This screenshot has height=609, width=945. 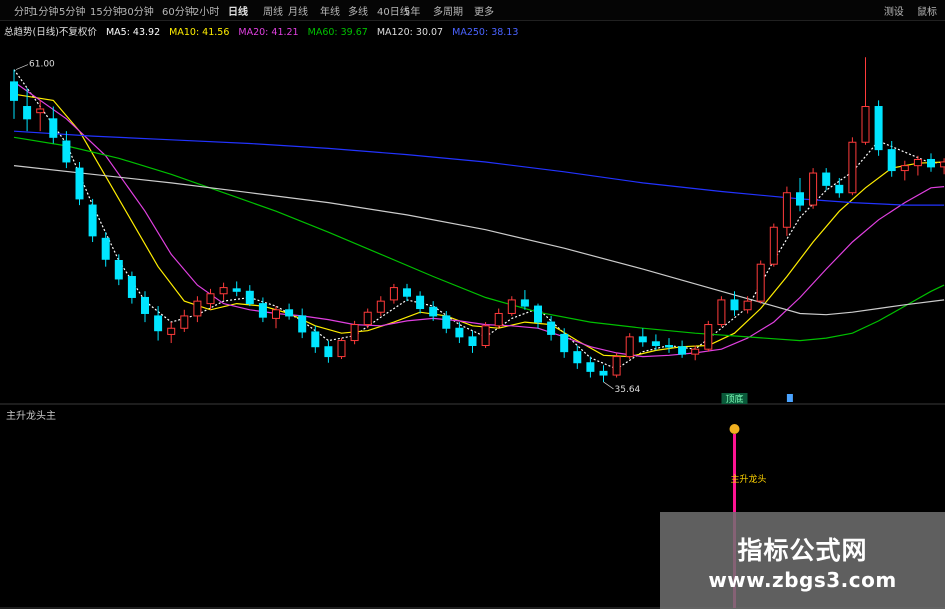 What do you see at coordinates (22, 67) in the screenshot?
I see `max-label-leader` at bounding box center [22, 67].